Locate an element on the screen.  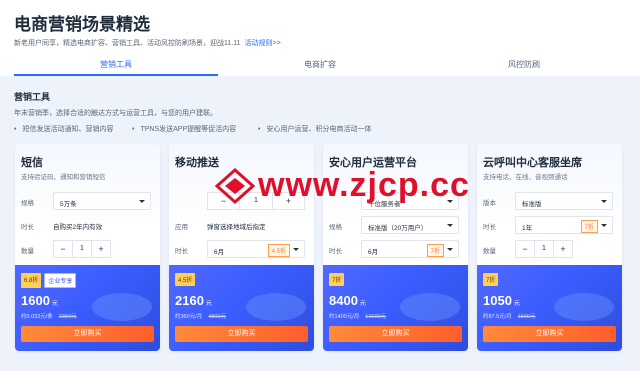
card-title: 云呼叫中心客服坐席 is located at coordinates (532, 163).